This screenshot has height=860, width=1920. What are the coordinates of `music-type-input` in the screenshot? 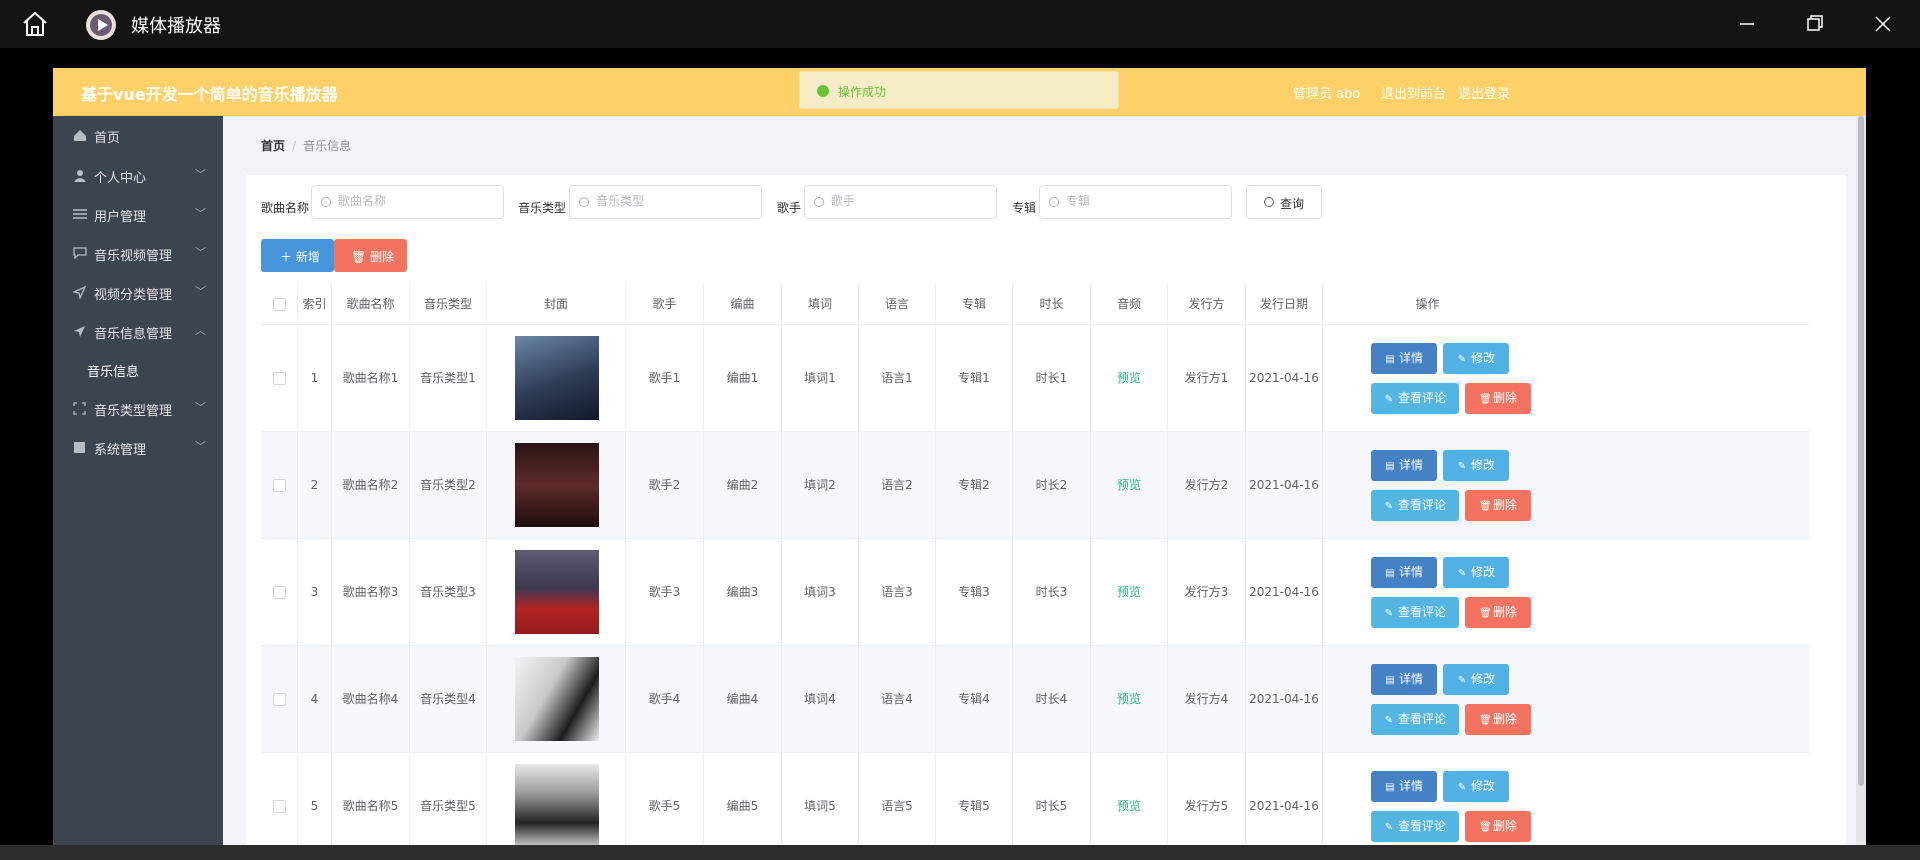 It's located at (671, 201).